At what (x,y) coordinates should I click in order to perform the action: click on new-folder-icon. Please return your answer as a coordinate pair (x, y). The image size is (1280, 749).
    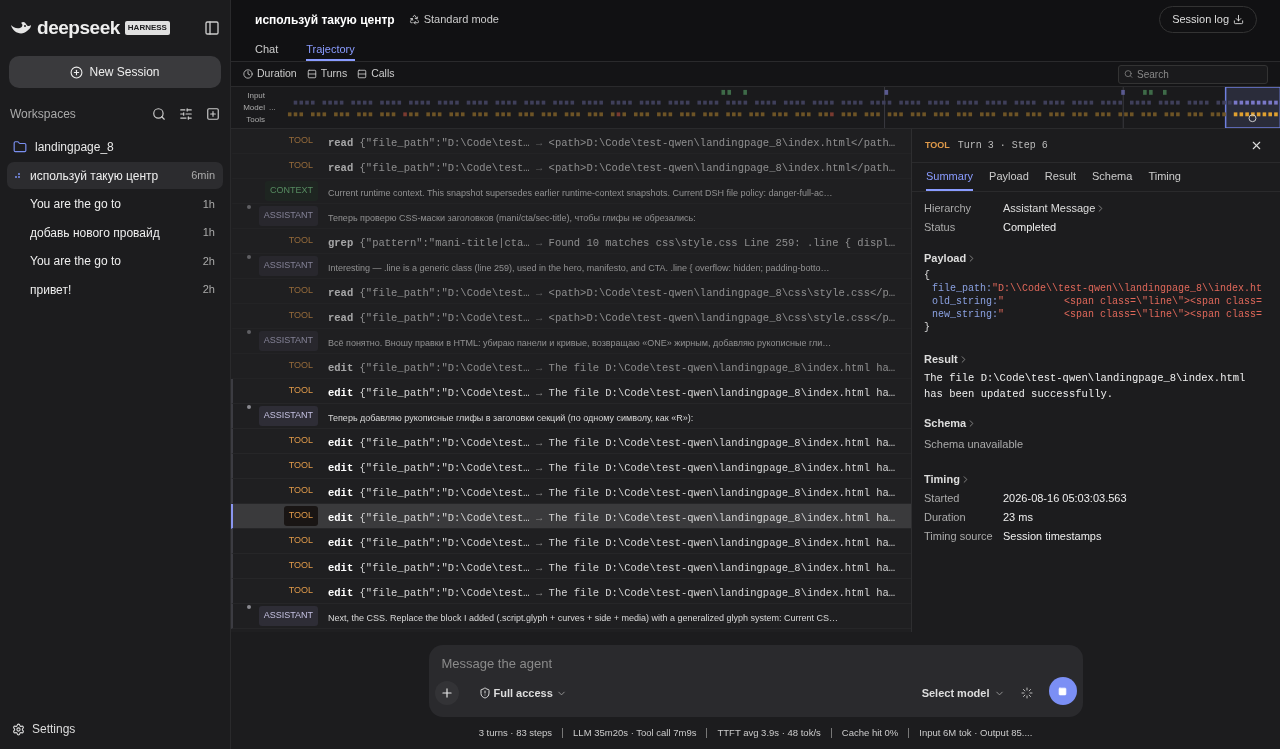
    Looking at the image, I should click on (213, 114).